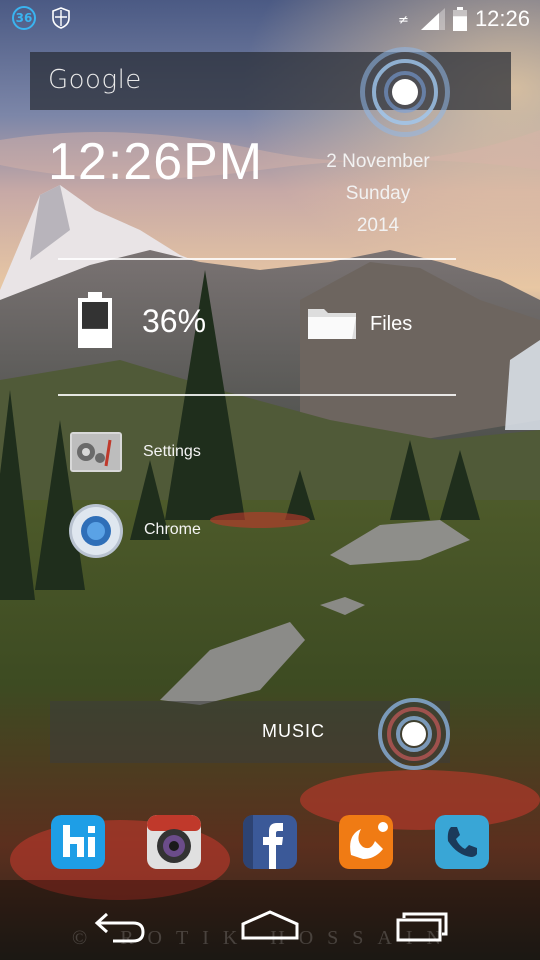 Image resolution: width=540 pixels, height=960 pixels. Describe the element at coordinates (270, 92) in the screenshot. I see `google-search-bar: Google` at that location.